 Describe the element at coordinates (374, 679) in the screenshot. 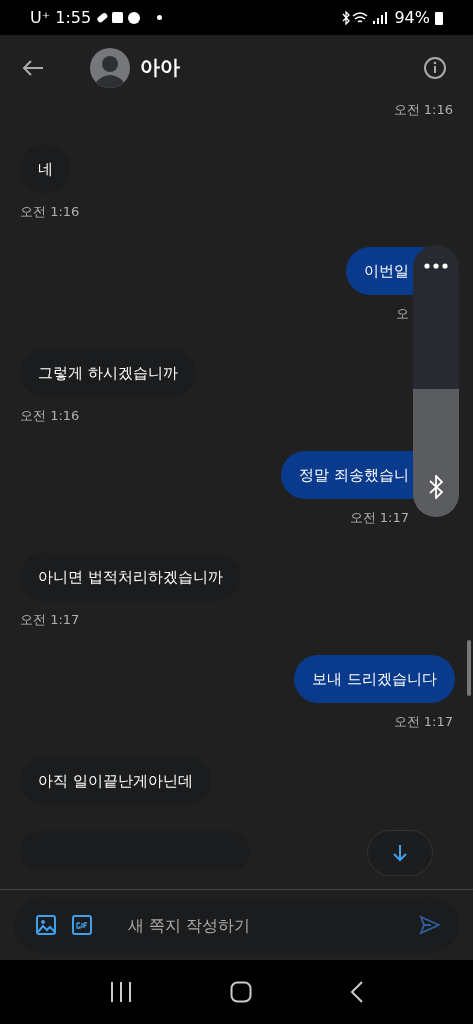

I see `message-bubble: 보내 드리겠습니다` at that location.